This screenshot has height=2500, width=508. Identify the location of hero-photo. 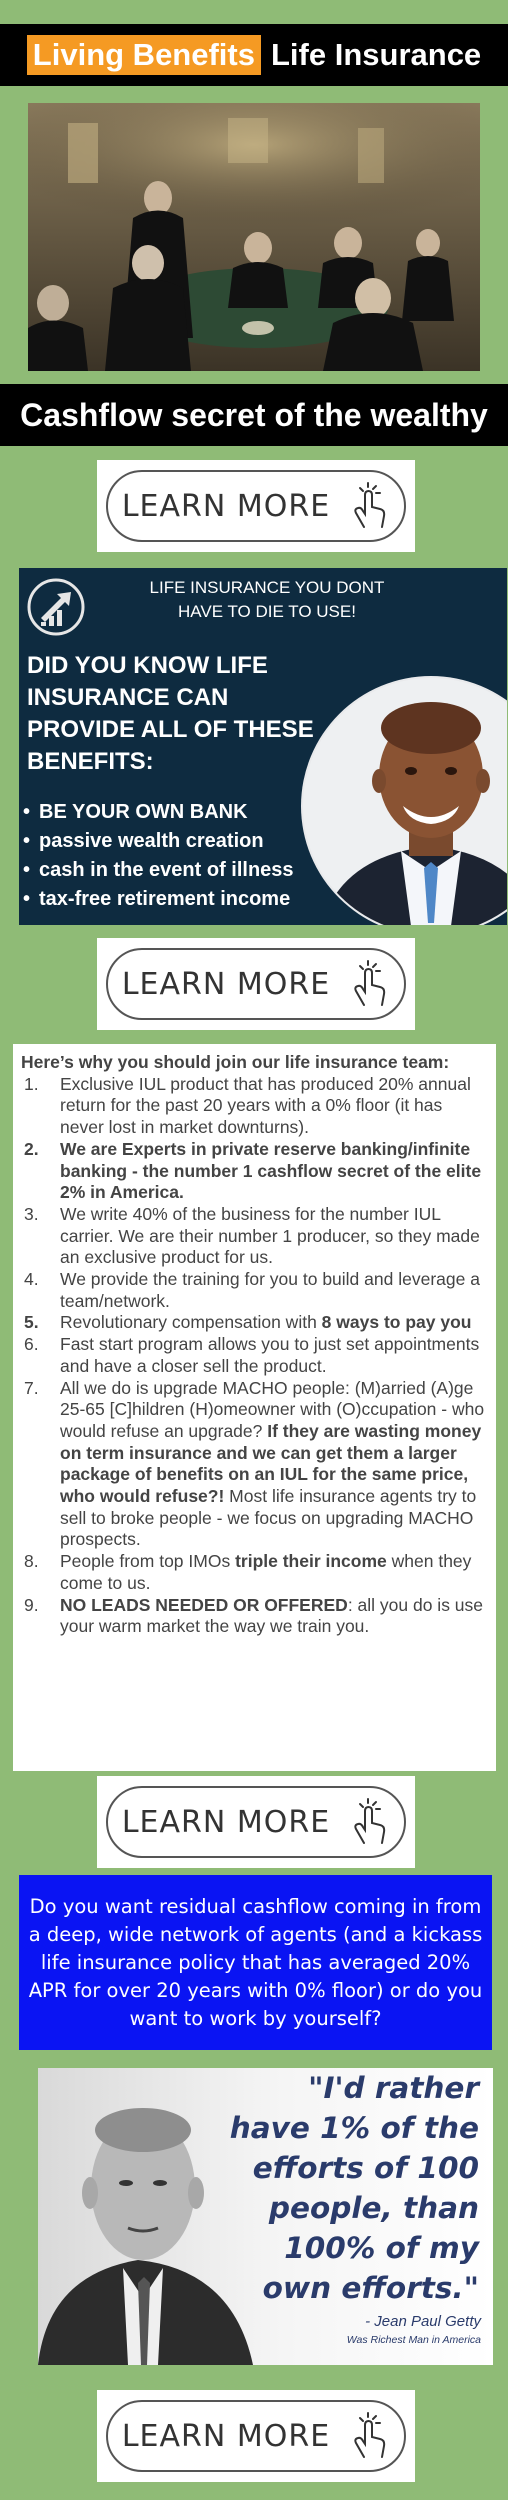
(254, 237).